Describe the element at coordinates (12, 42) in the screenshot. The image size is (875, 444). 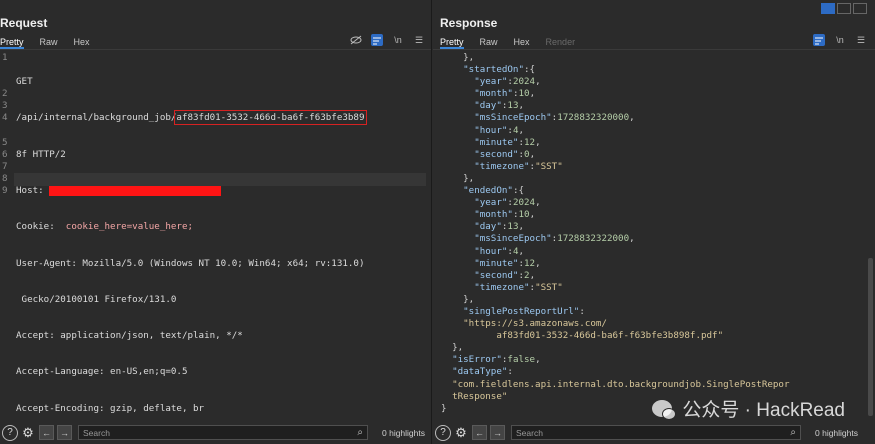
I see `request-tab-pretty: Pretty` at that location.